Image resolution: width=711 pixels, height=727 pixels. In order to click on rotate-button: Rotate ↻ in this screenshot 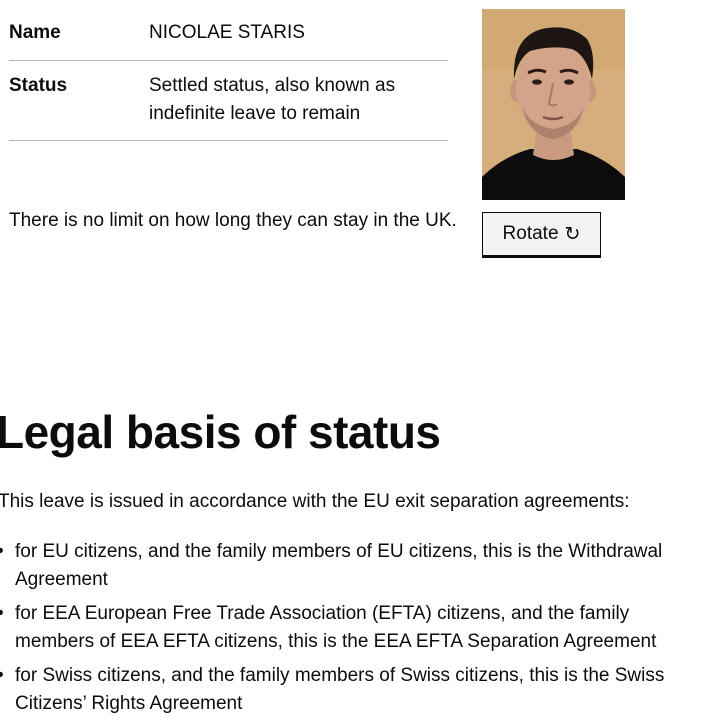, I will do `click(541, 235)`.